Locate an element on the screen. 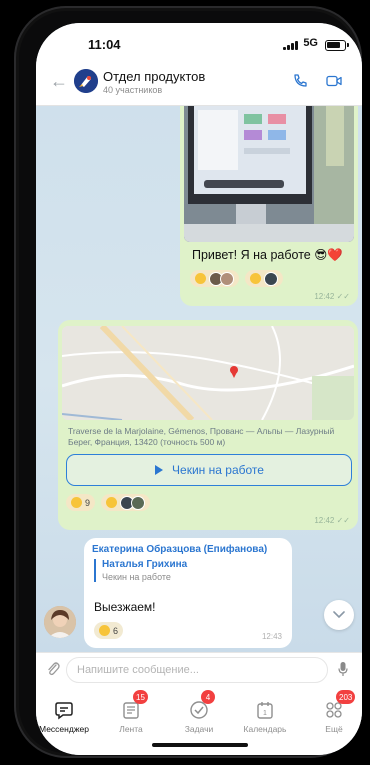 The height and width of the screenshot is (765, 370). more-badge: 203 is located at coordinates (346, 697).